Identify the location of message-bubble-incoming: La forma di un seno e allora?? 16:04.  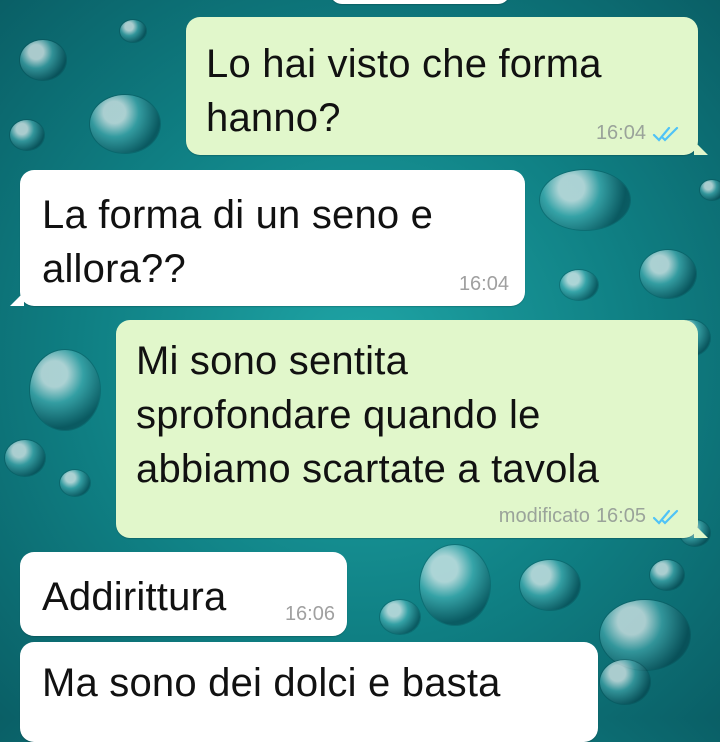
(267, 238).